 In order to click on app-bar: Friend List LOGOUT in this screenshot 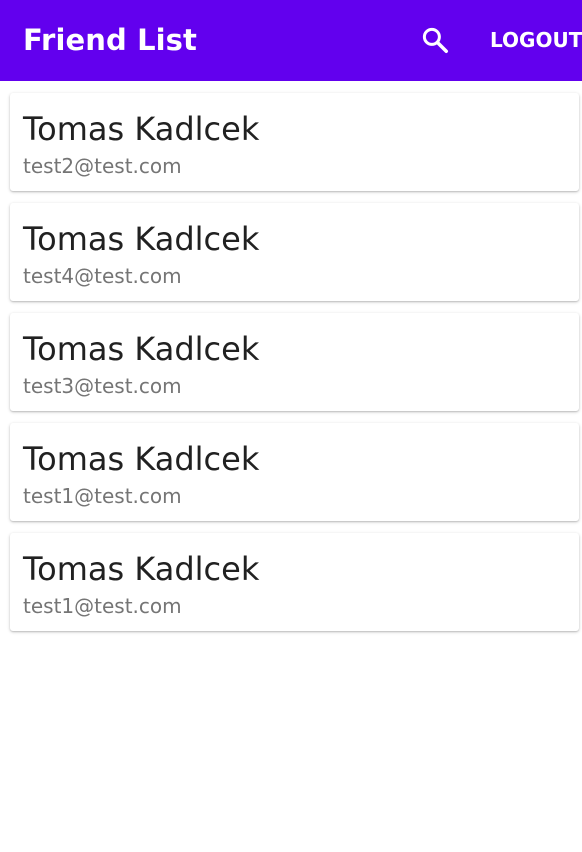, I will do `click(291, 40)`.